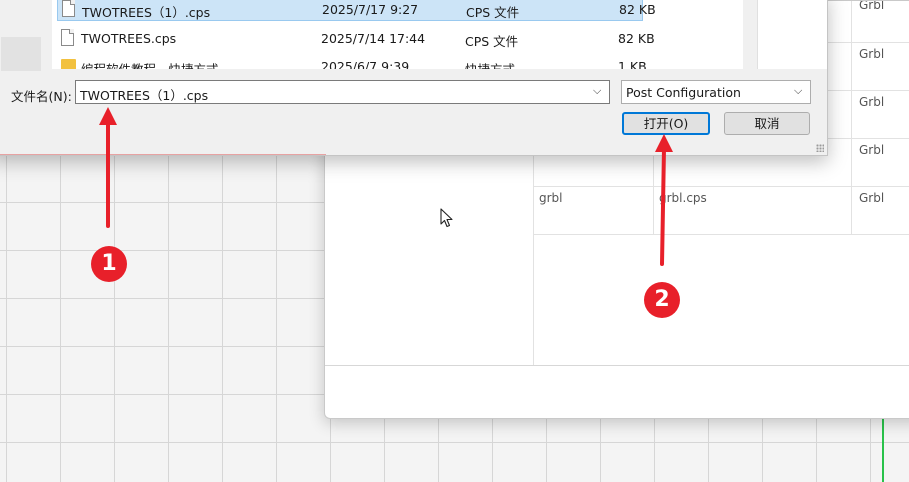 The image size is (909, 482). Describe the element at coordinates (109, 264) in the screenshot. I see `step-badge-1: 1` at that location.